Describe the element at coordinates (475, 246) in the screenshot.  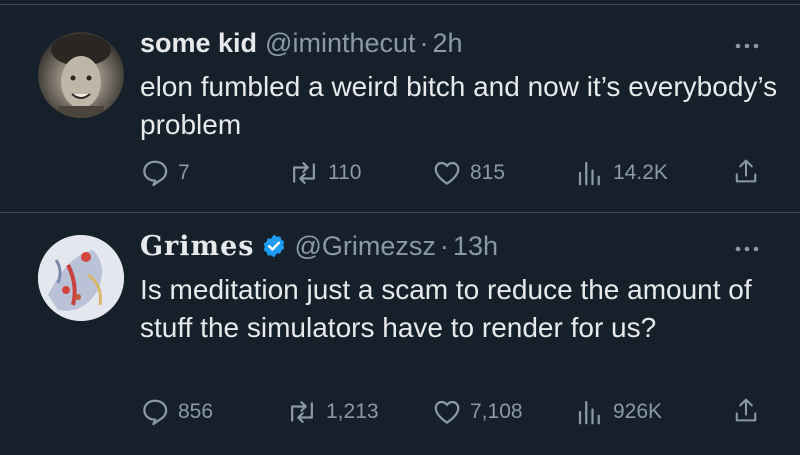
I see `timestamp: 13h` at that location.